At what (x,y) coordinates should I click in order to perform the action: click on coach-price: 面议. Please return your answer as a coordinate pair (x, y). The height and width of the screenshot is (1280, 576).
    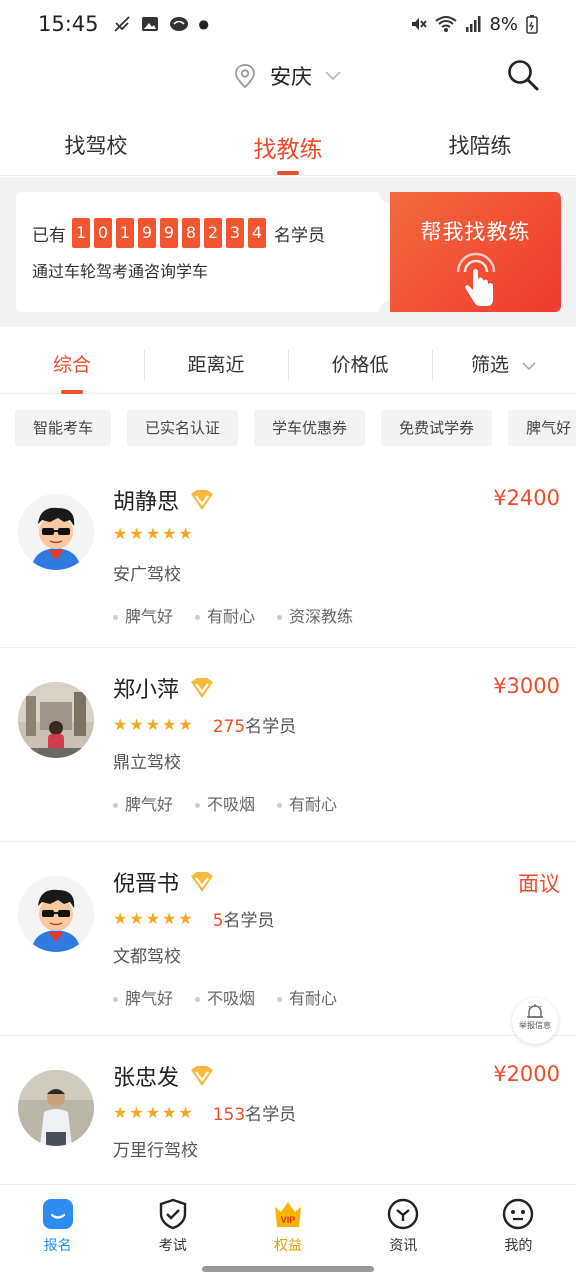
    Looking at the image, I should click on (539, 884).